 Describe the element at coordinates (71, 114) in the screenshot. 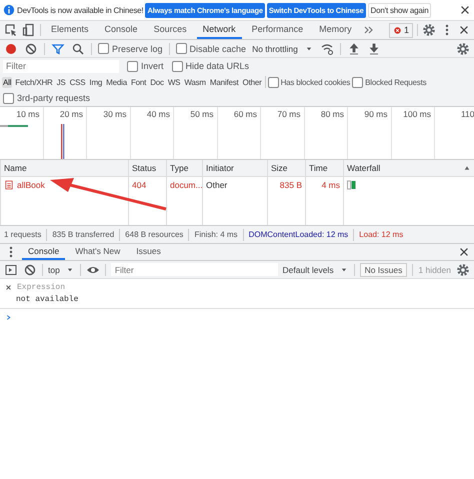

I see `timeline-tick: 20 ms` at that location.